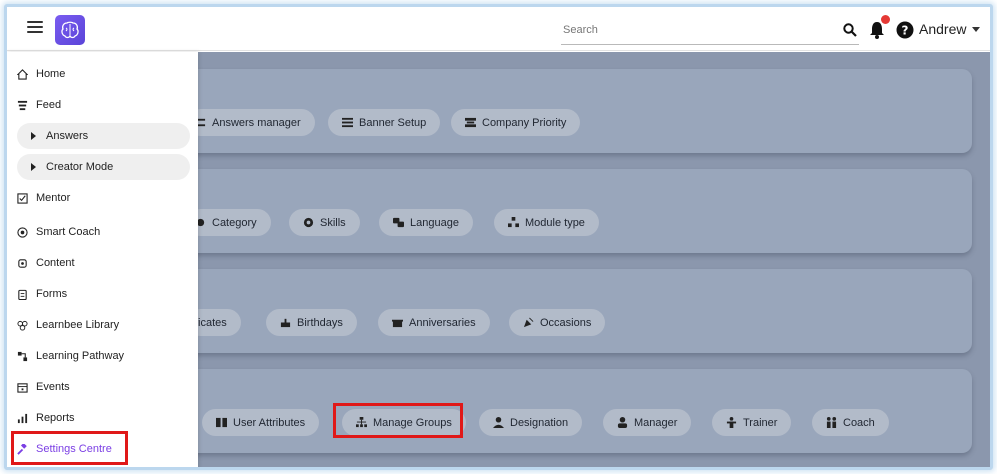 The image size is (997, 474). What do you see at coordinates (498, 422) in the screenshot?
I see `user-tie-icon` at bounding box center [498, 422].